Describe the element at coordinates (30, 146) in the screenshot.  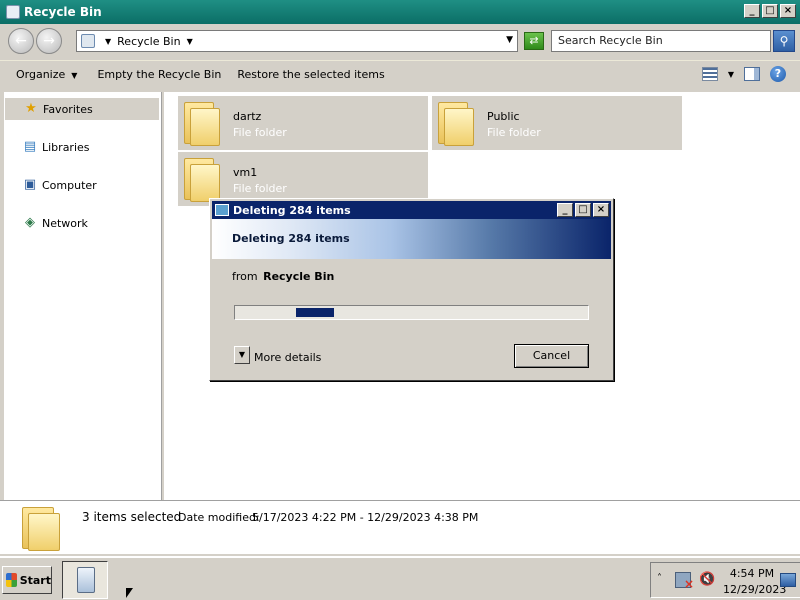
I see `libraries-icon: ▤` at that location.